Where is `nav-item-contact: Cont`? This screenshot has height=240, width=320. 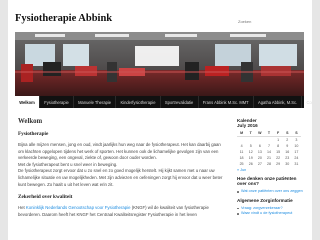
nav-item-contact: Cont is located at coordinates (307, 102).